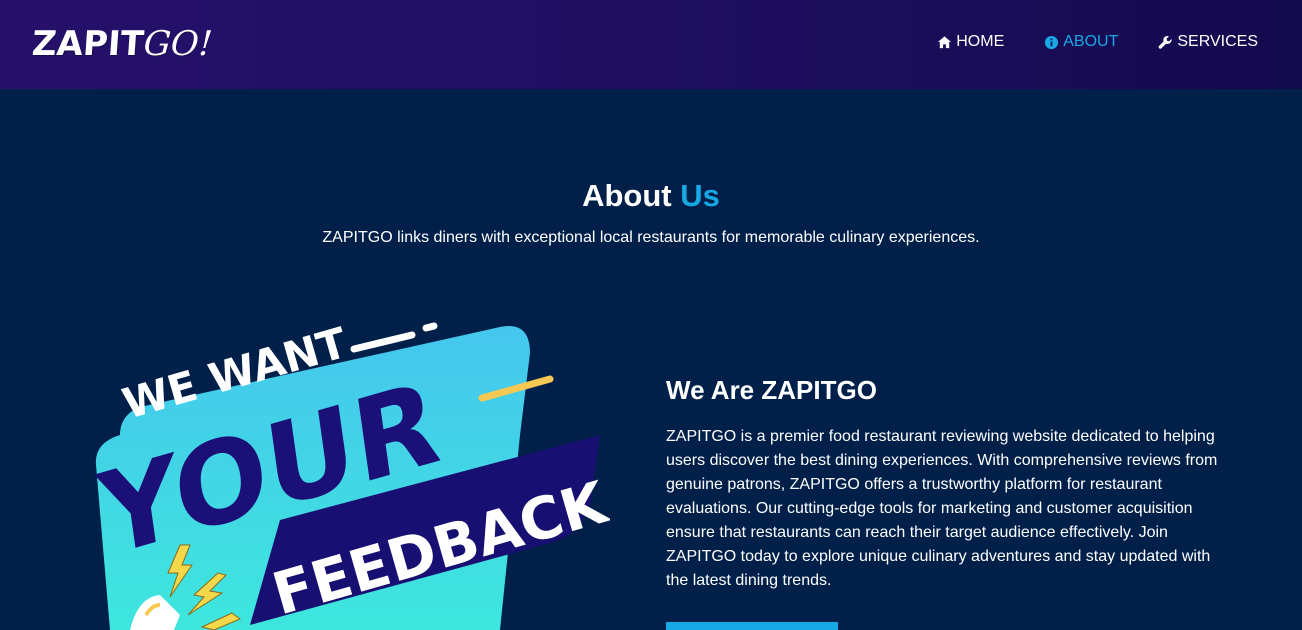 The width and height of the screenshot is (1302, 630). I want to click on home-icon, so click(945, 41).